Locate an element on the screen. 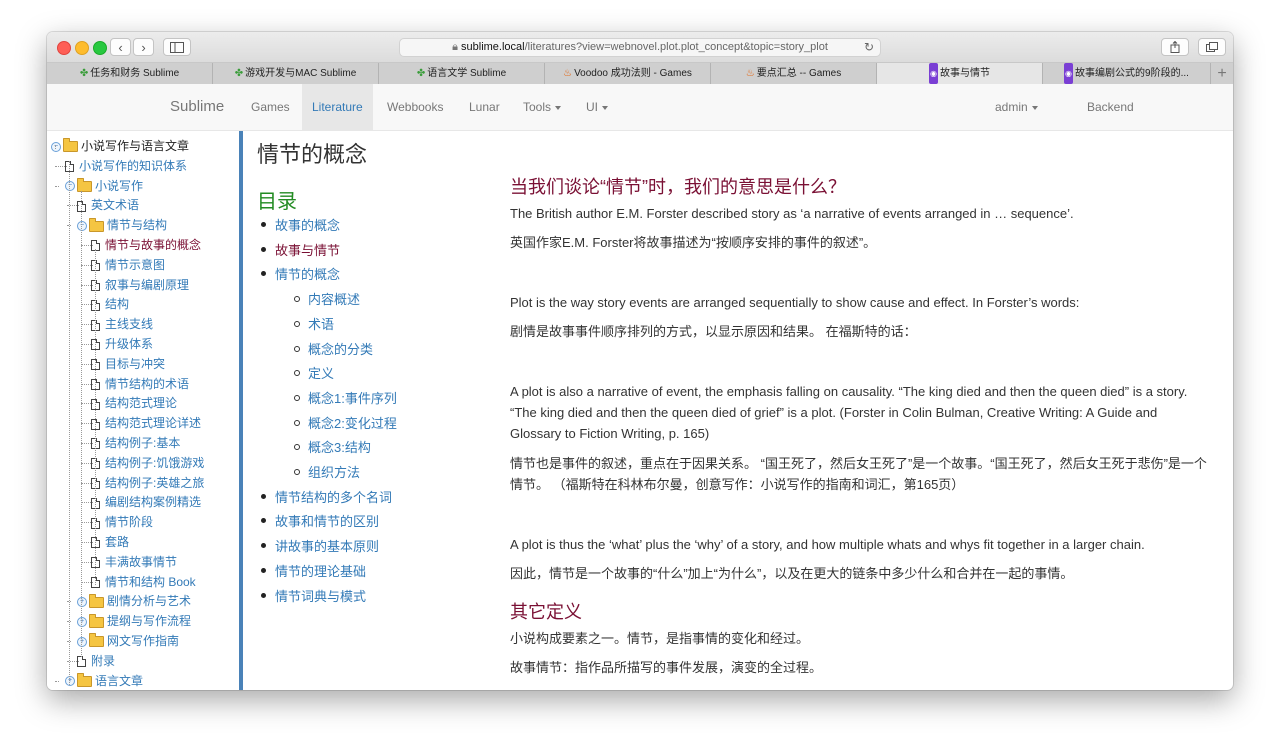 Image resolution: width=1280 pixels, height=752 pixels. tree-node: 结构范式理论 is located at coordinates (134, 403).